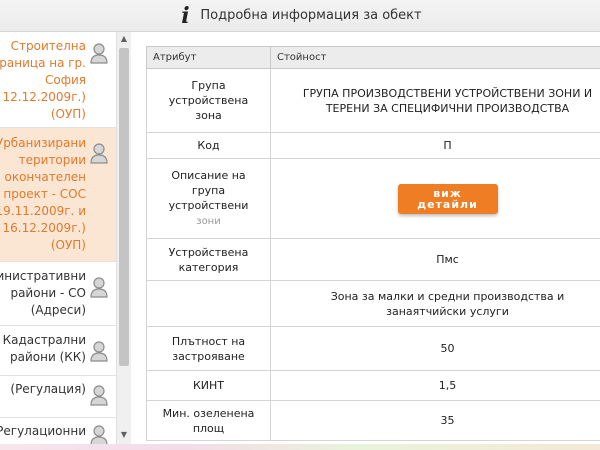 The image size is (600, 450). I want to click on header-value: Стойност, so click(435, 57).